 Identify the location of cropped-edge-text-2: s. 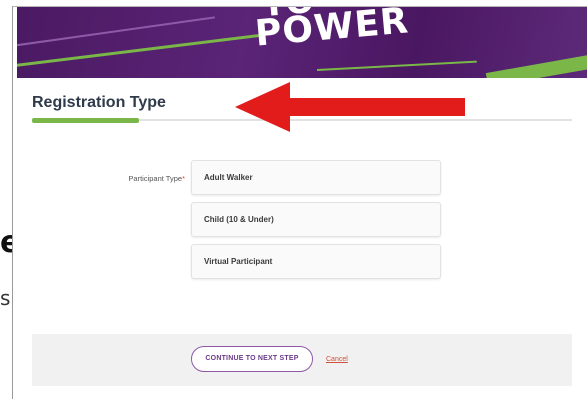
(5, 298).